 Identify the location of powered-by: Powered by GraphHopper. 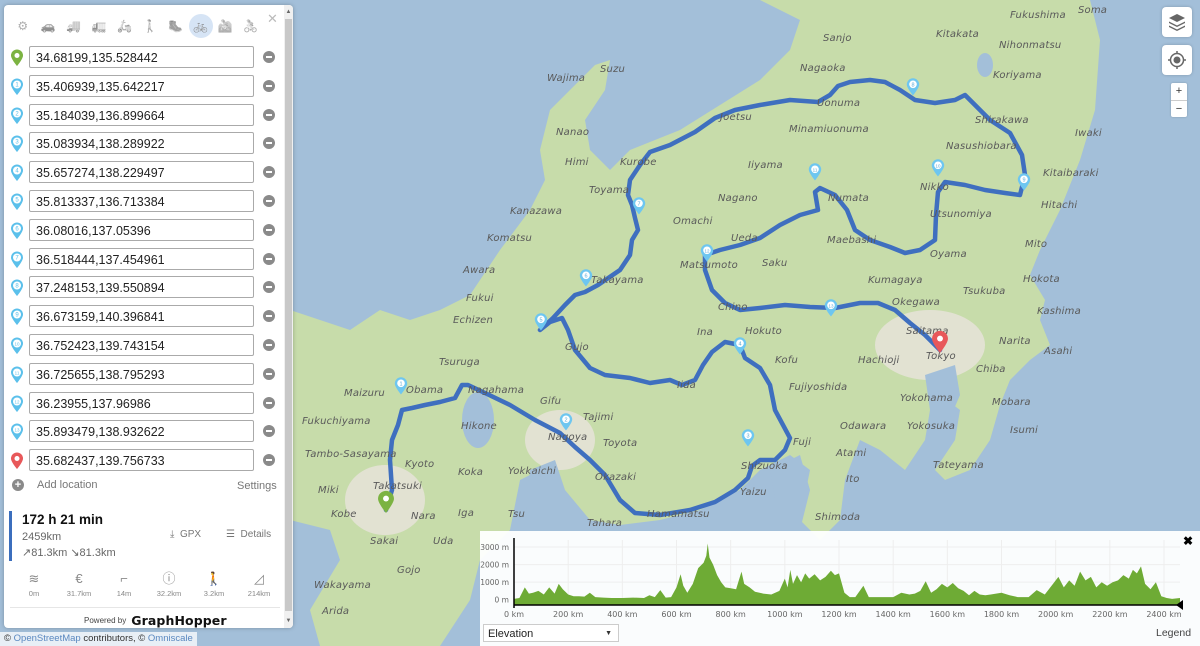
(155, 620).